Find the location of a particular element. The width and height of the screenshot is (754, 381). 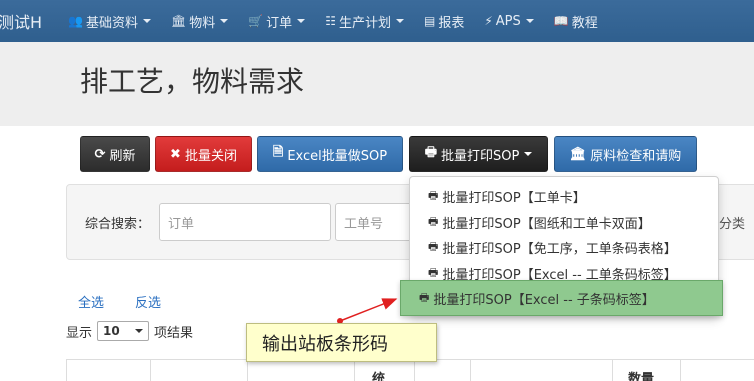

dropdown-item-workorder-card: 🖶 批量打印SOP【工单卡】 is located at coordinates (564, 196).